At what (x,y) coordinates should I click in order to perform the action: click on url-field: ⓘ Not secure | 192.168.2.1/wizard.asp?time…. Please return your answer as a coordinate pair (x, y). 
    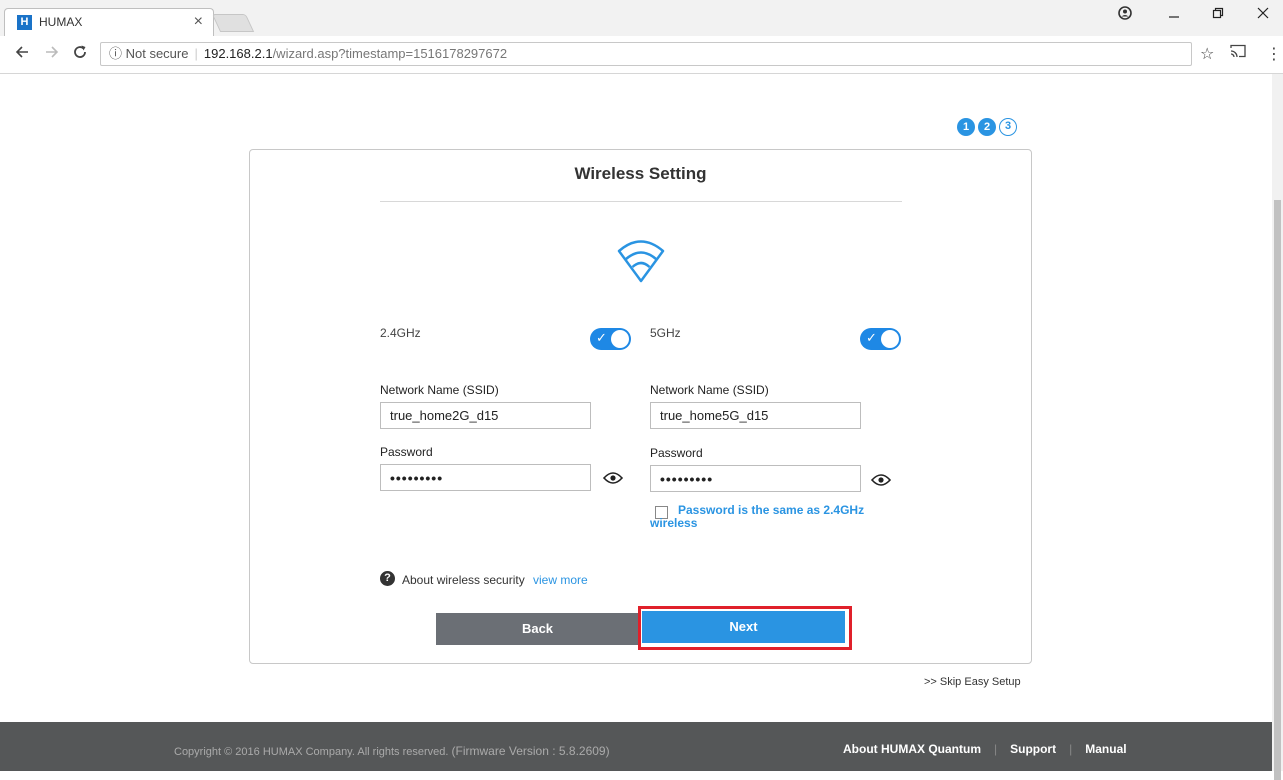
    Looking at the image, I should click on (646, 54).